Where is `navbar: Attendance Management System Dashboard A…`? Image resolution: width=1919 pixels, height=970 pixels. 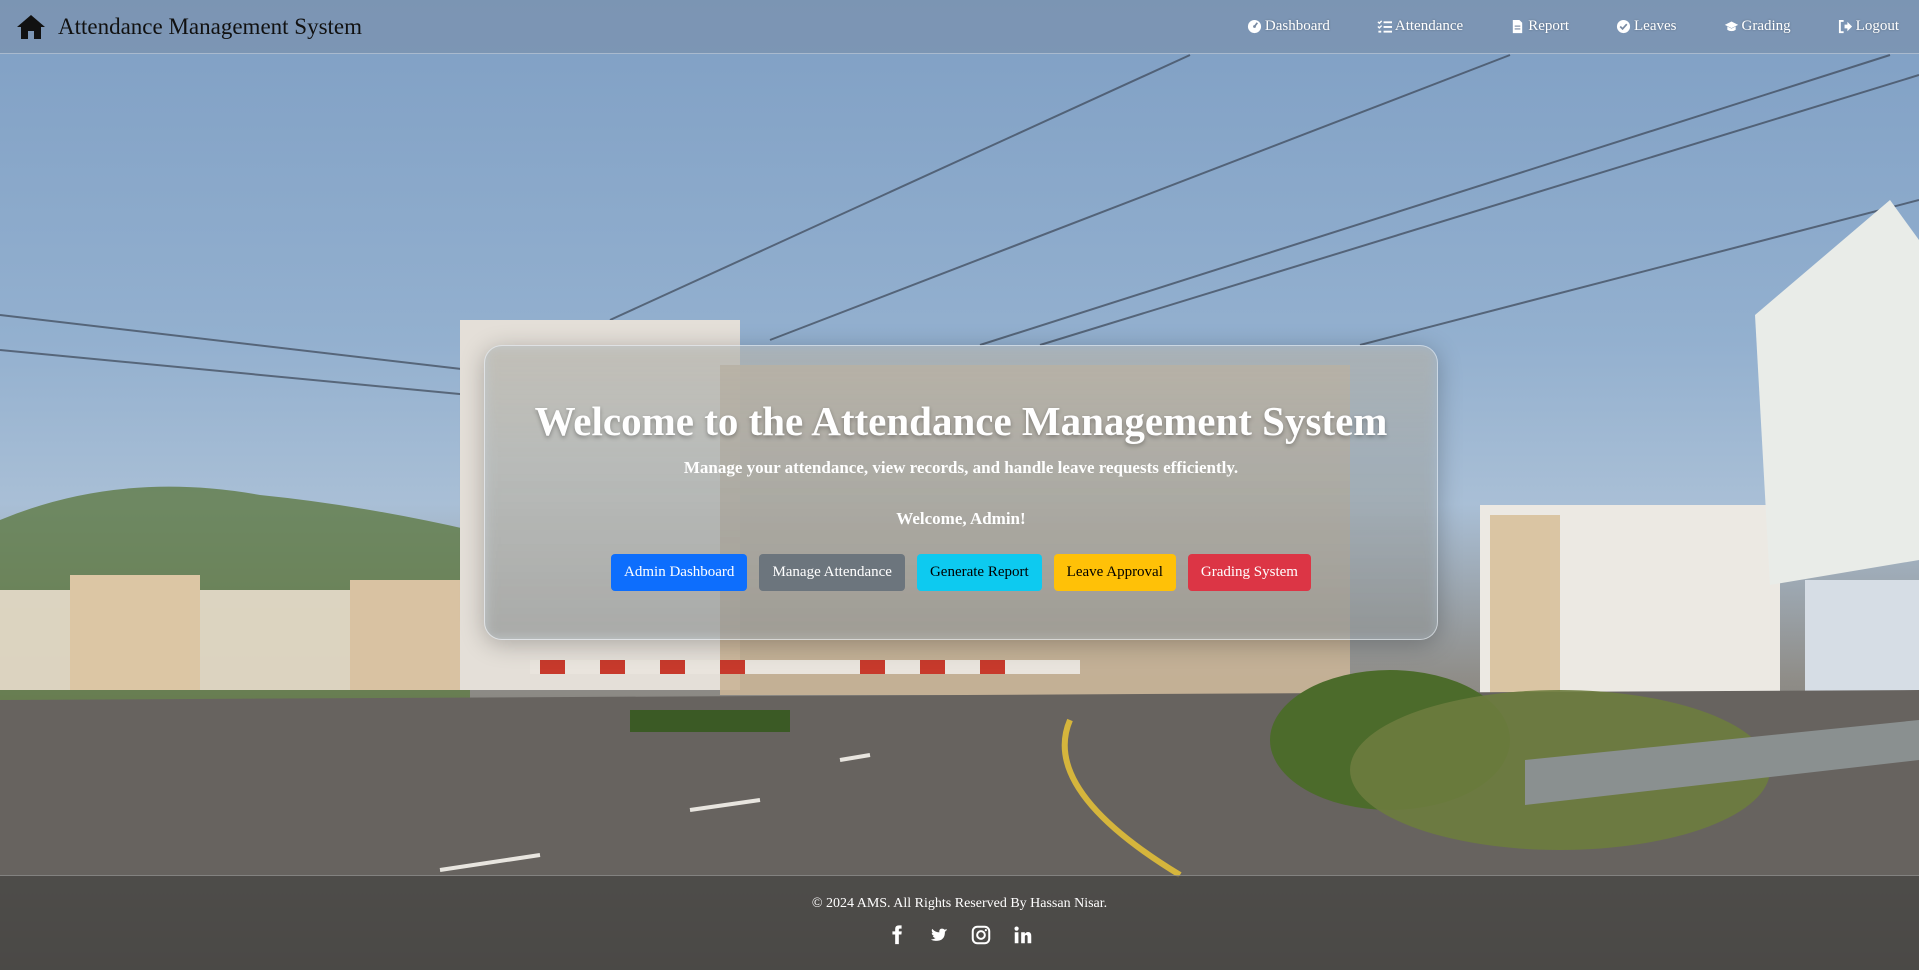 navbar: Attendance Management System Dashboard A… is located at coordinates (959, 27).